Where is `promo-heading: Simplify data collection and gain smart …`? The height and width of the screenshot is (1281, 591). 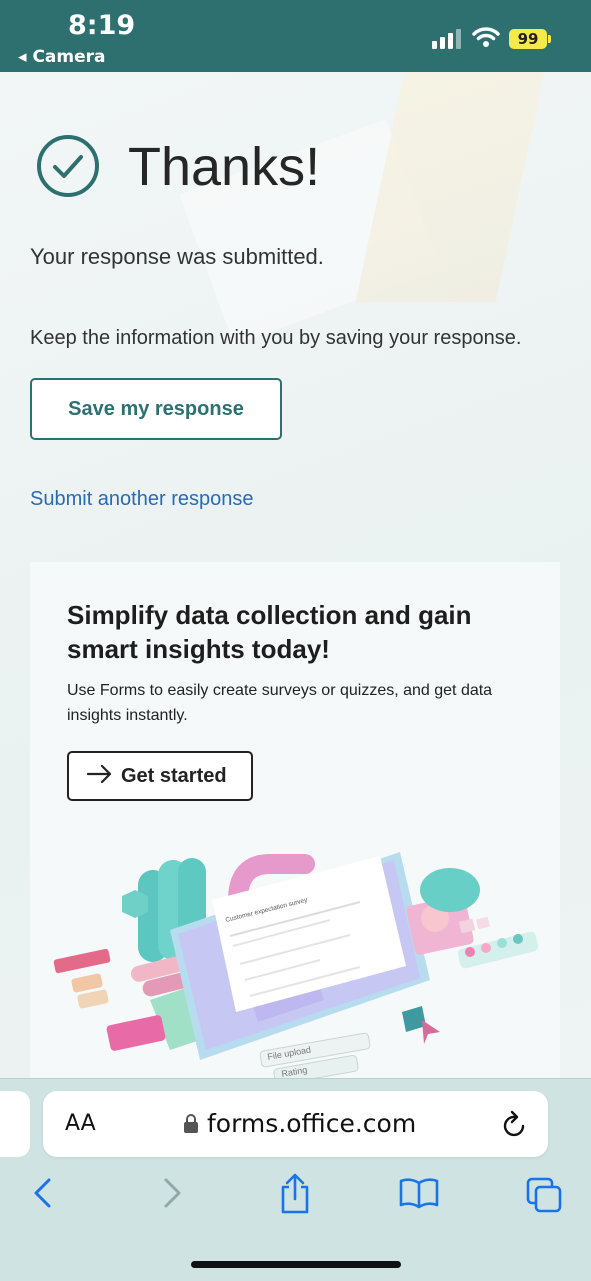
promo-heading: Simplify data collection and gain smart … is located at coordinates (269, 632).